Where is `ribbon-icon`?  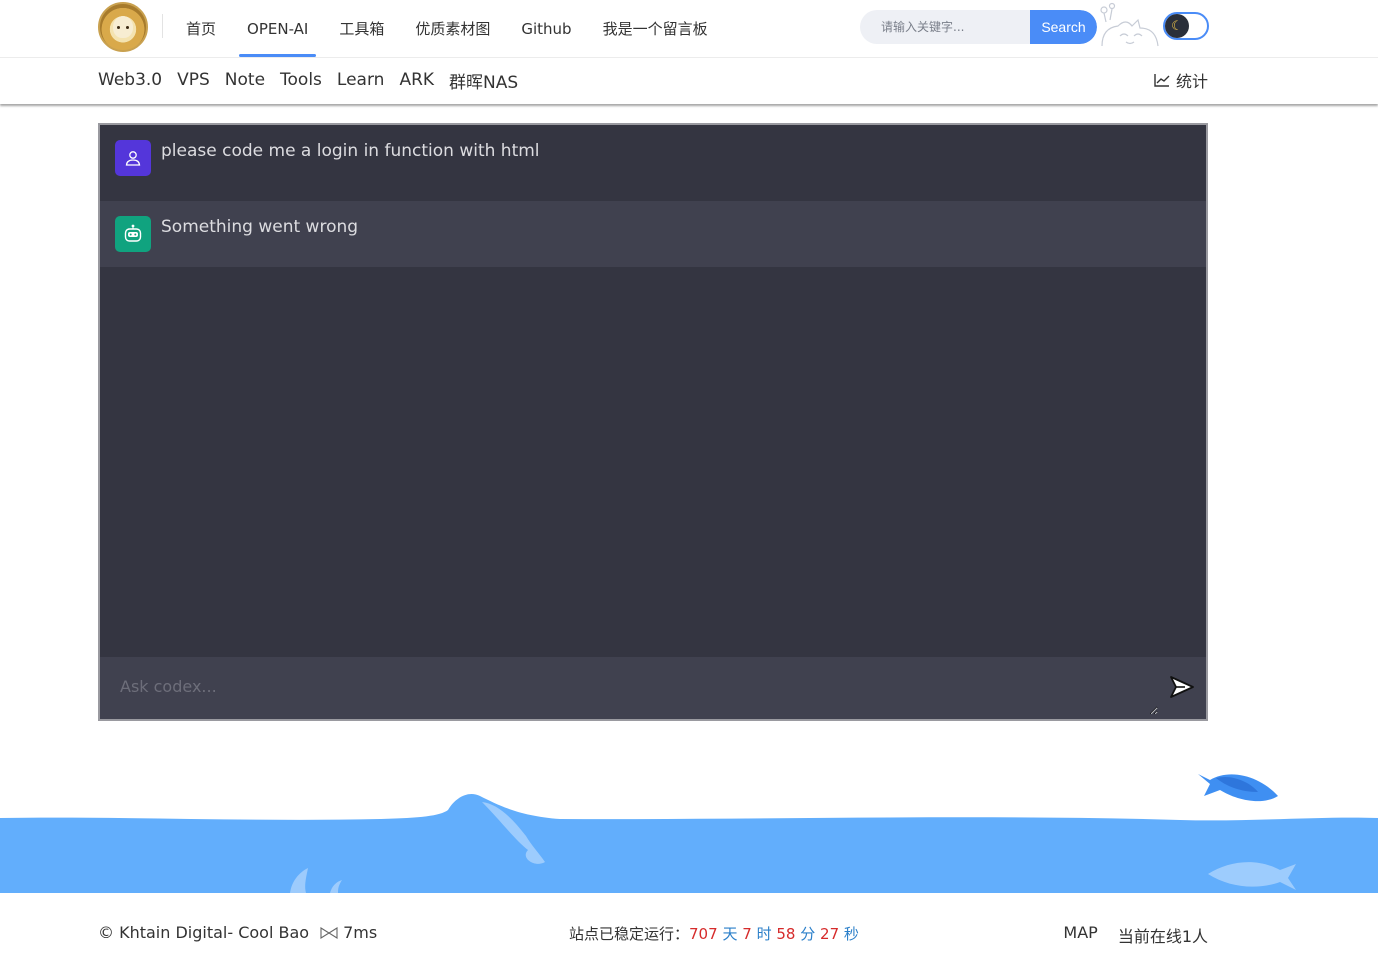 ribbon-icon is located at coordinates (329, 932).